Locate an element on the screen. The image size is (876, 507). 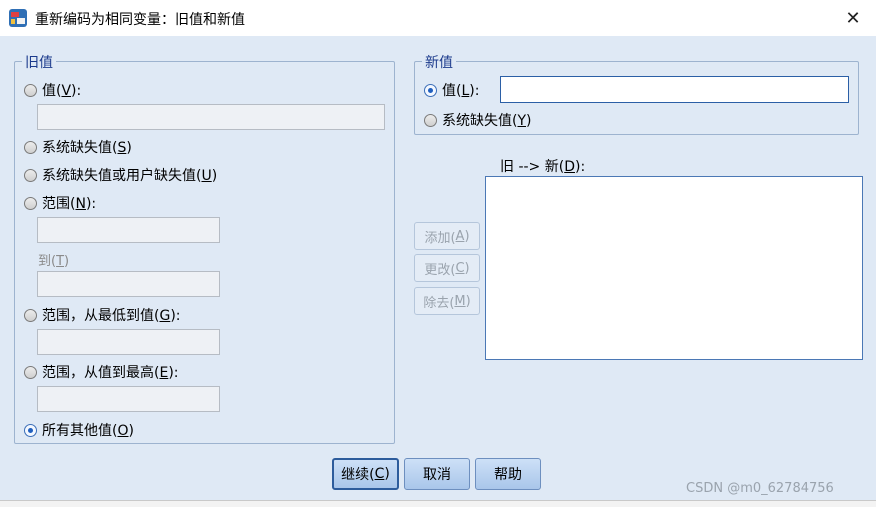
new-sysmis-radio: 系统缺失值(Y) is located at coordinates (478, 120).